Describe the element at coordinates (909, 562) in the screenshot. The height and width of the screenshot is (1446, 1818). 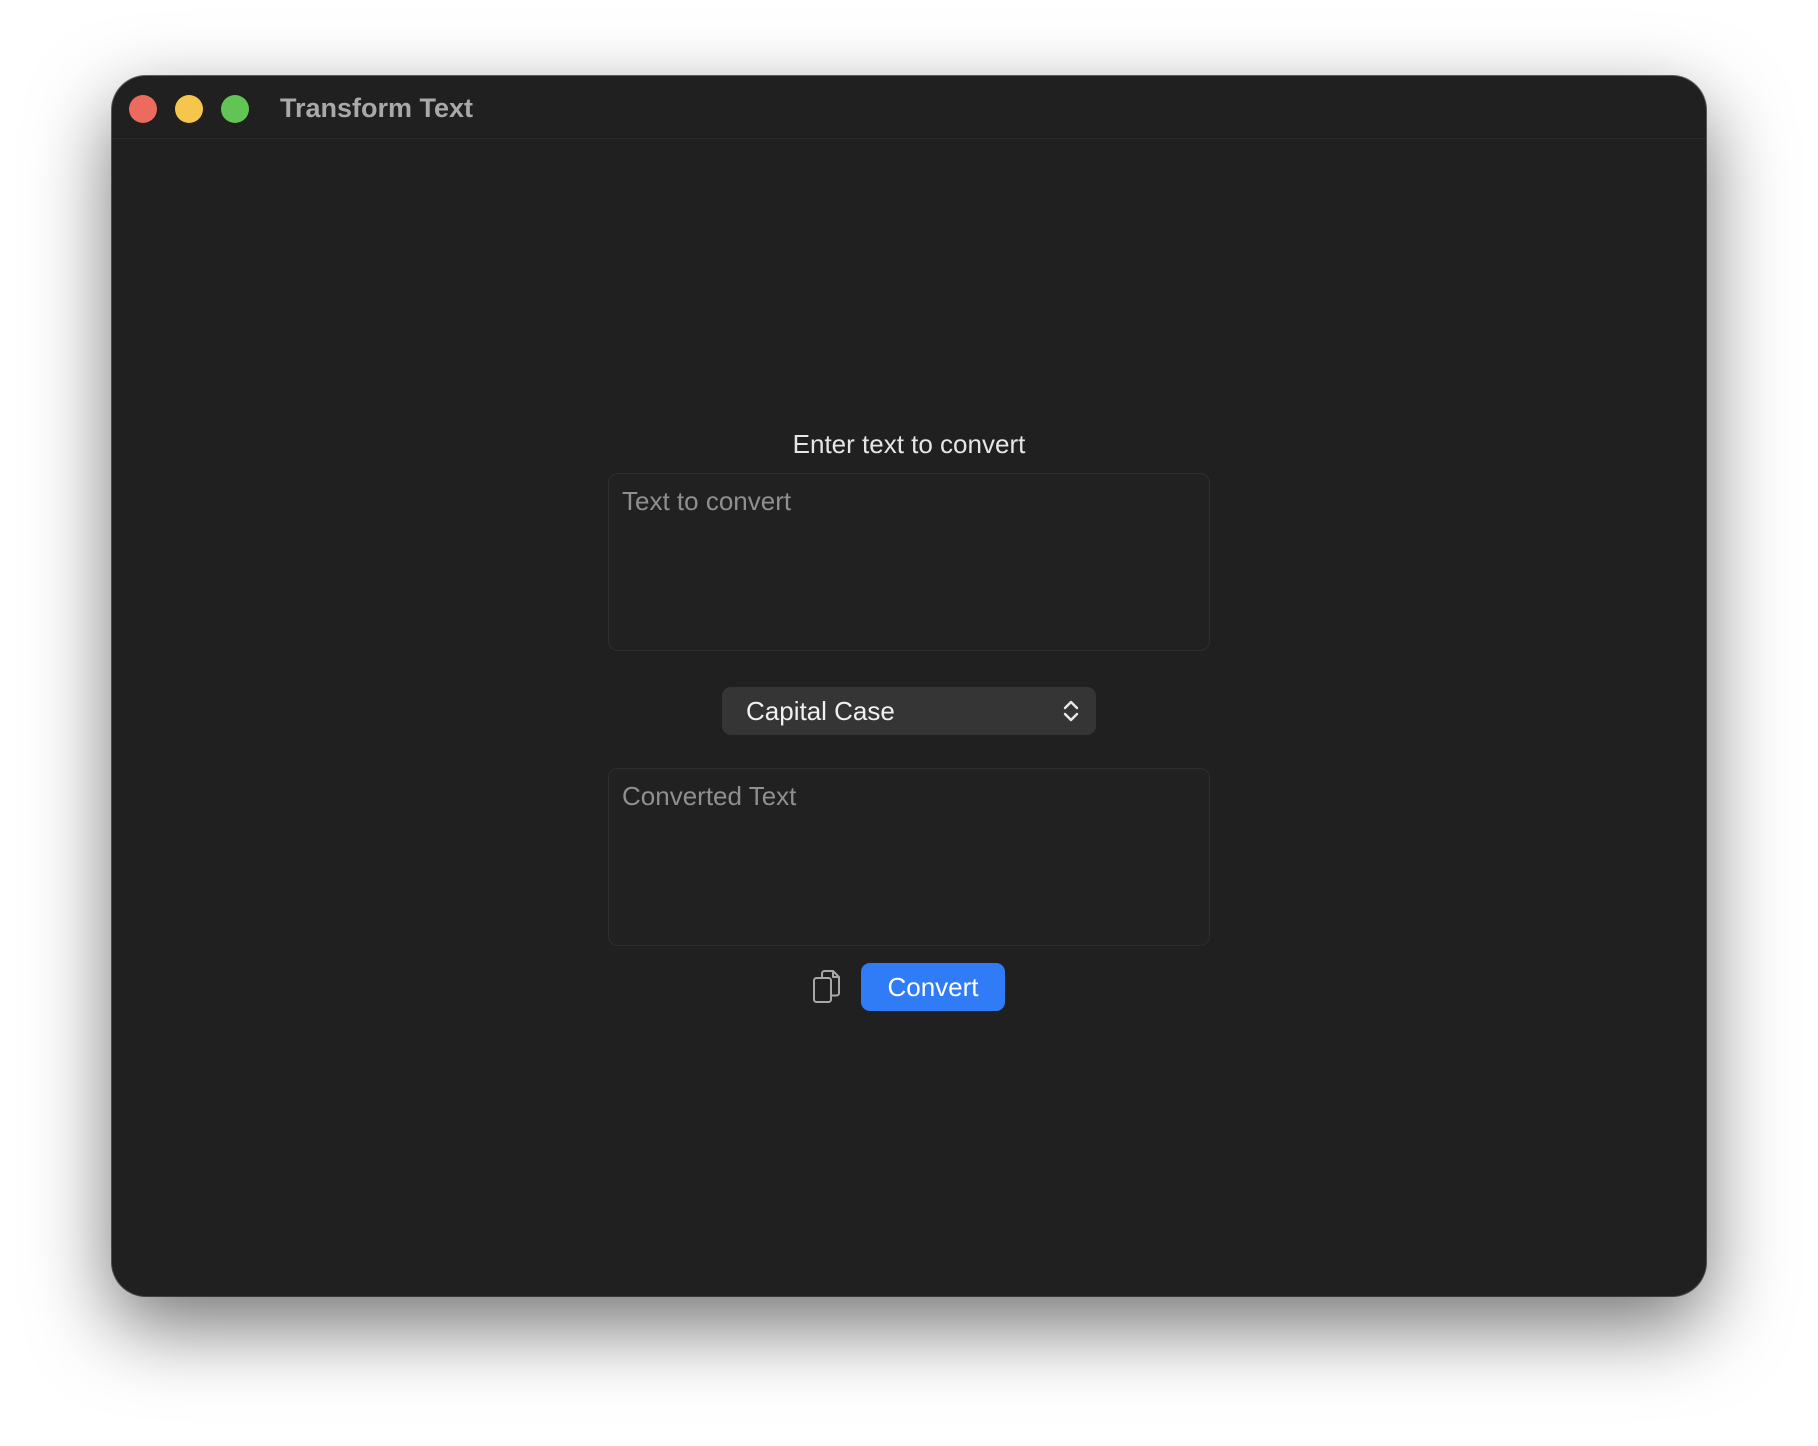
I see `input-text-area: Text to convert` at that location.